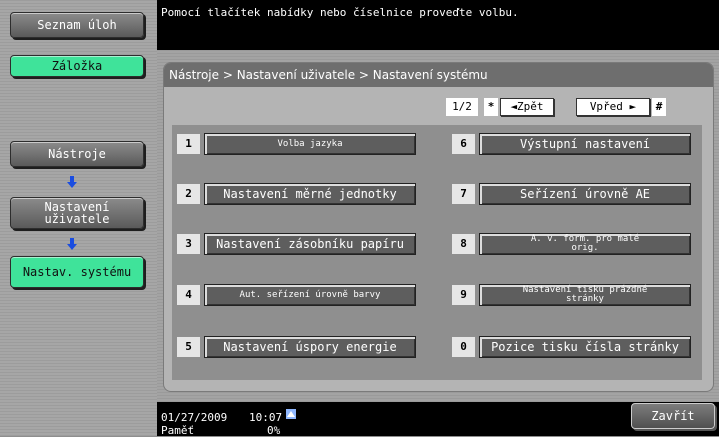 The image size is (719, 437). What do you see at coordinates (77, 25) in the screenshot?
I see `job-list-button: Seznam úloh` at bounding box center [77, 25].